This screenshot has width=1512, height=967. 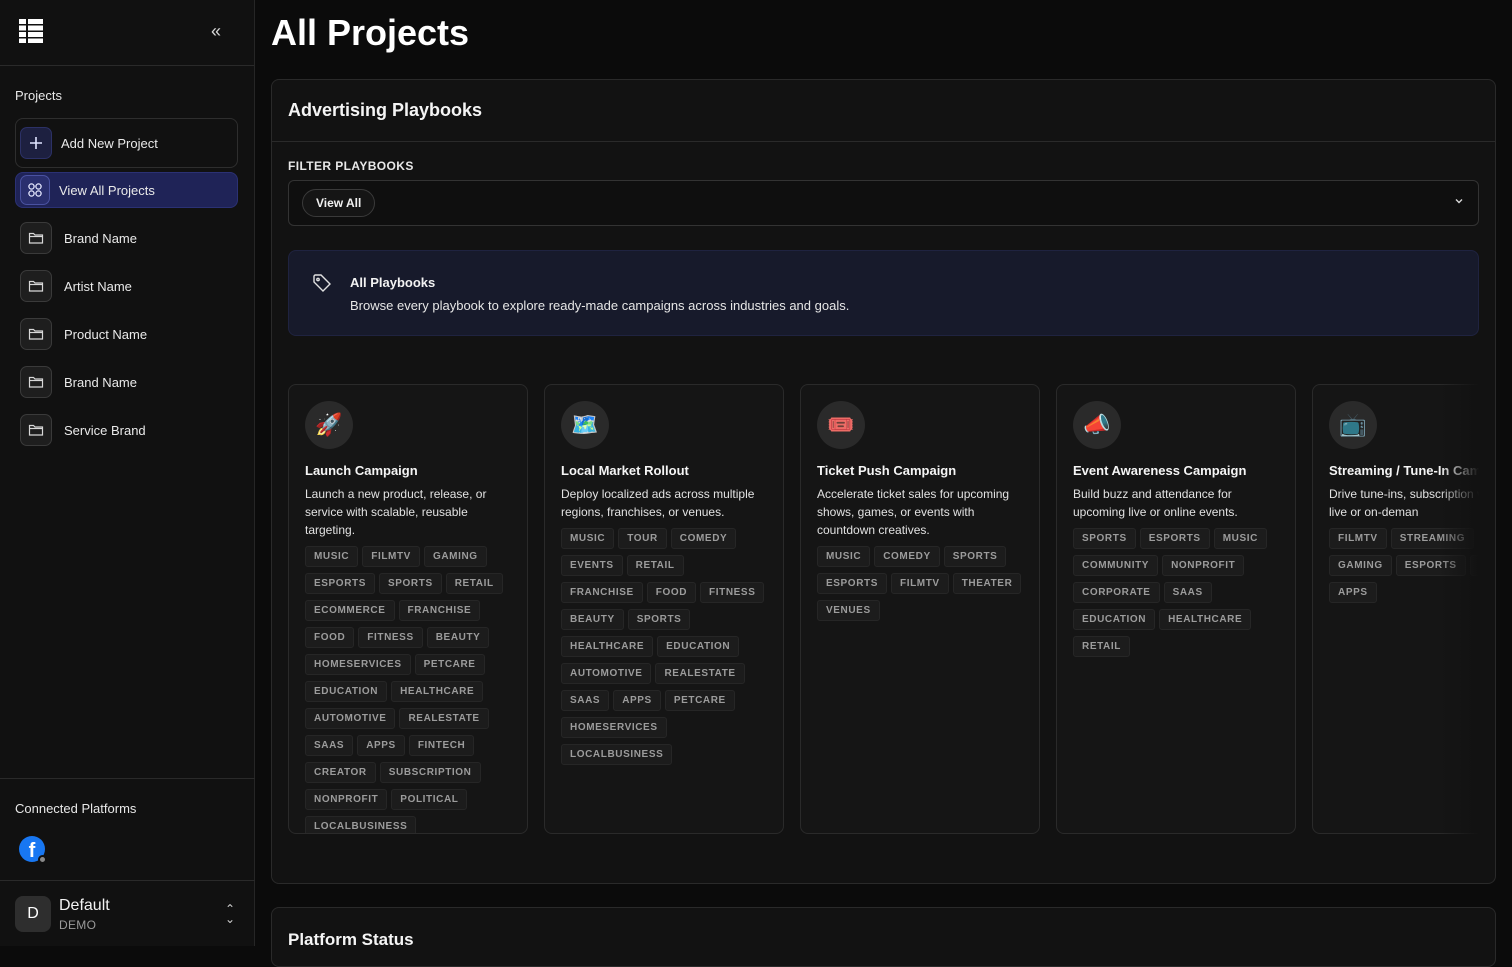 I want to click on divider, so click(x=127, y=778).